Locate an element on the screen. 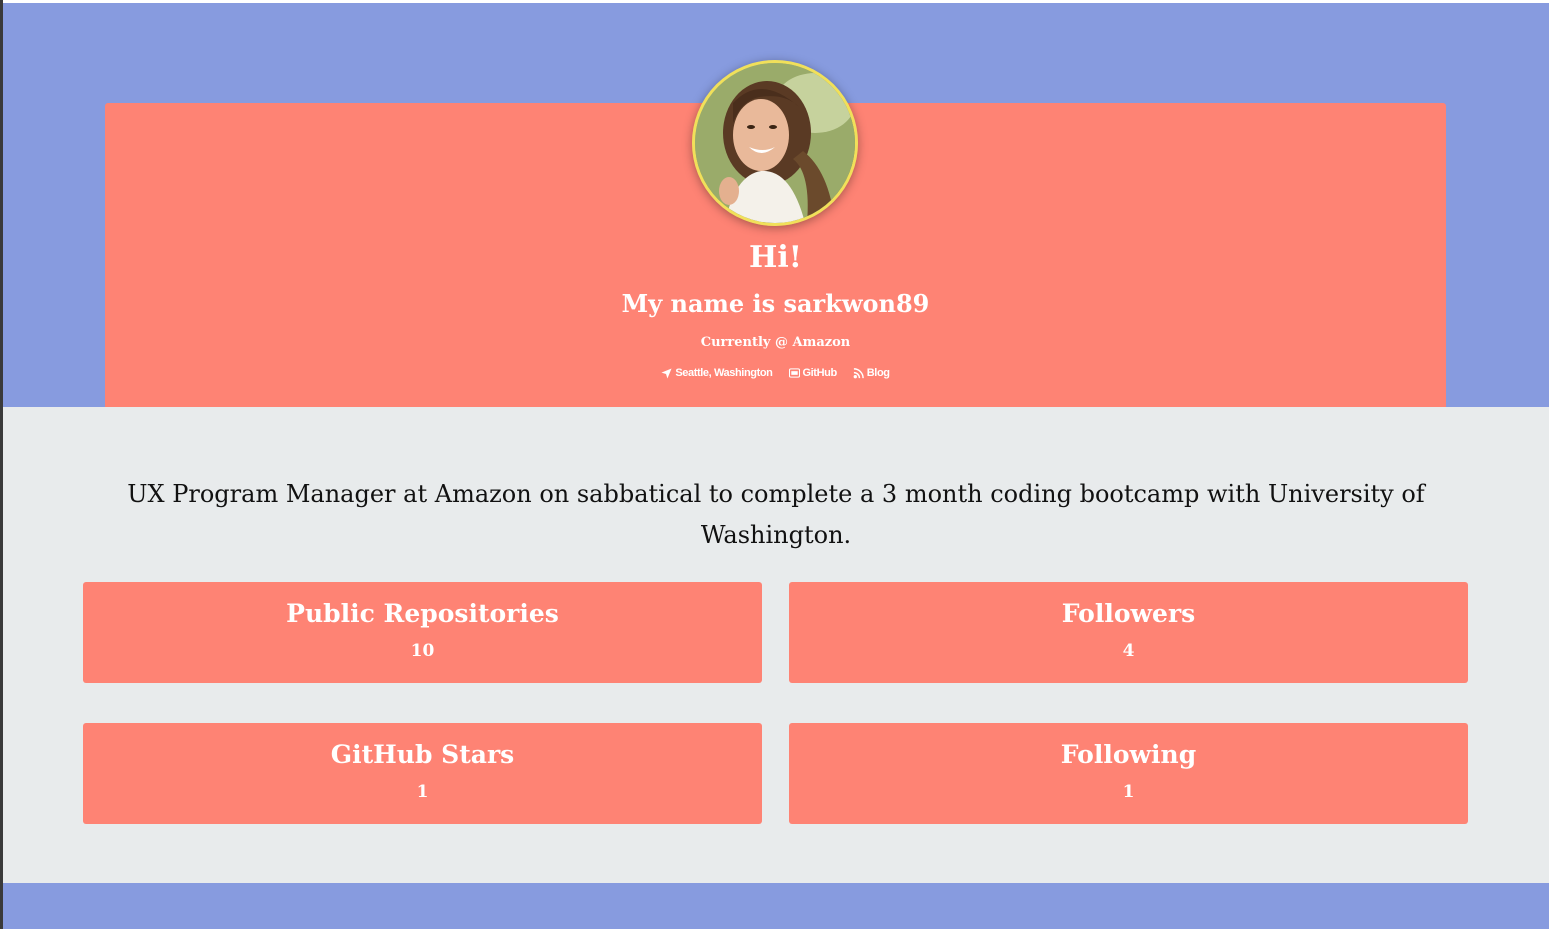  stat-value: 4 is located at coordinates (1128, 651).